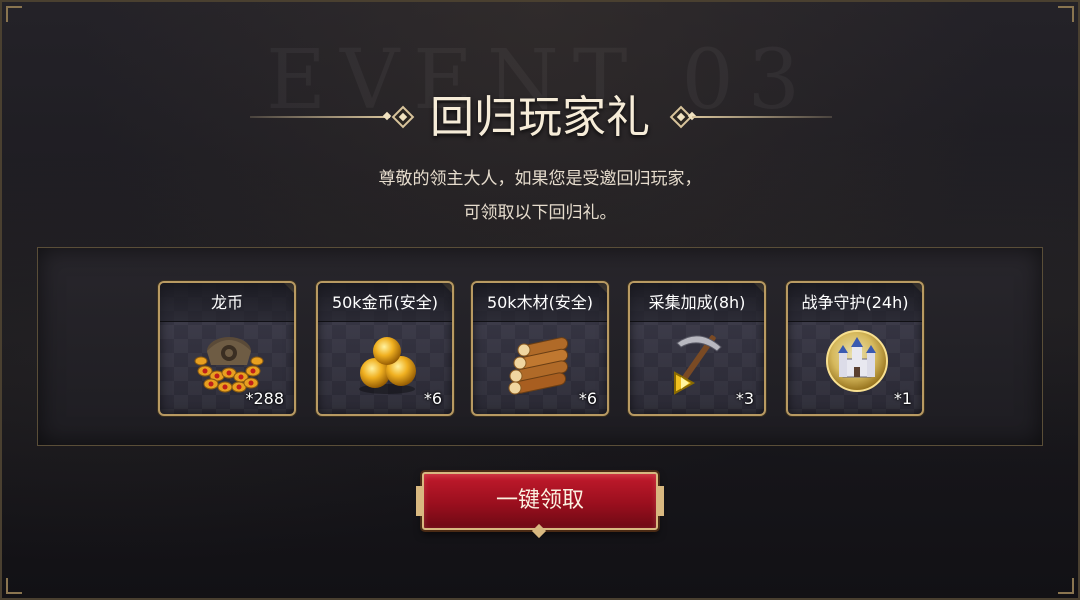  I want to click on castle-shield-icon, so click(857, 361).